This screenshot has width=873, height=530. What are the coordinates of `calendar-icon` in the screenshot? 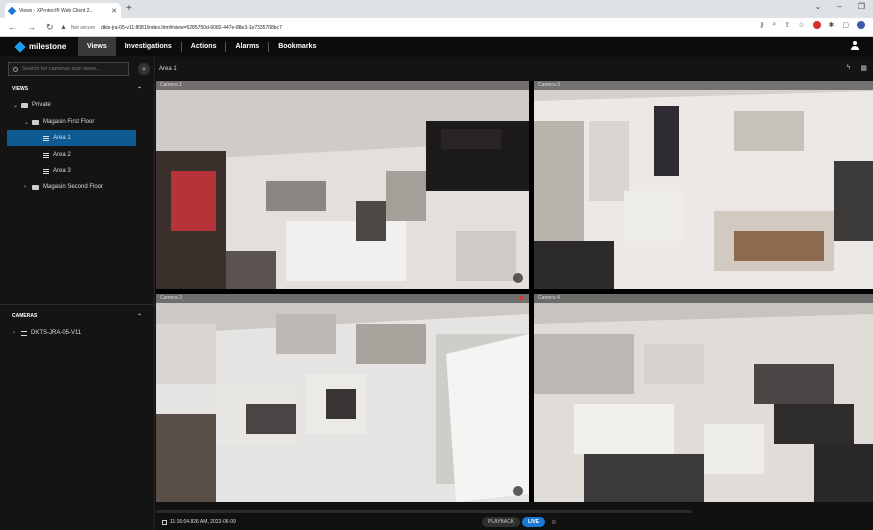 It's located at (164, 522).